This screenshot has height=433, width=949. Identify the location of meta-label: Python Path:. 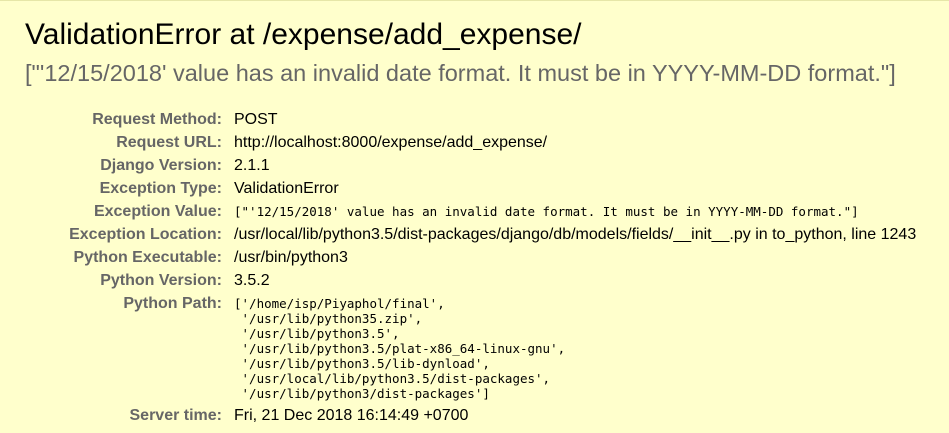
(172, 303).